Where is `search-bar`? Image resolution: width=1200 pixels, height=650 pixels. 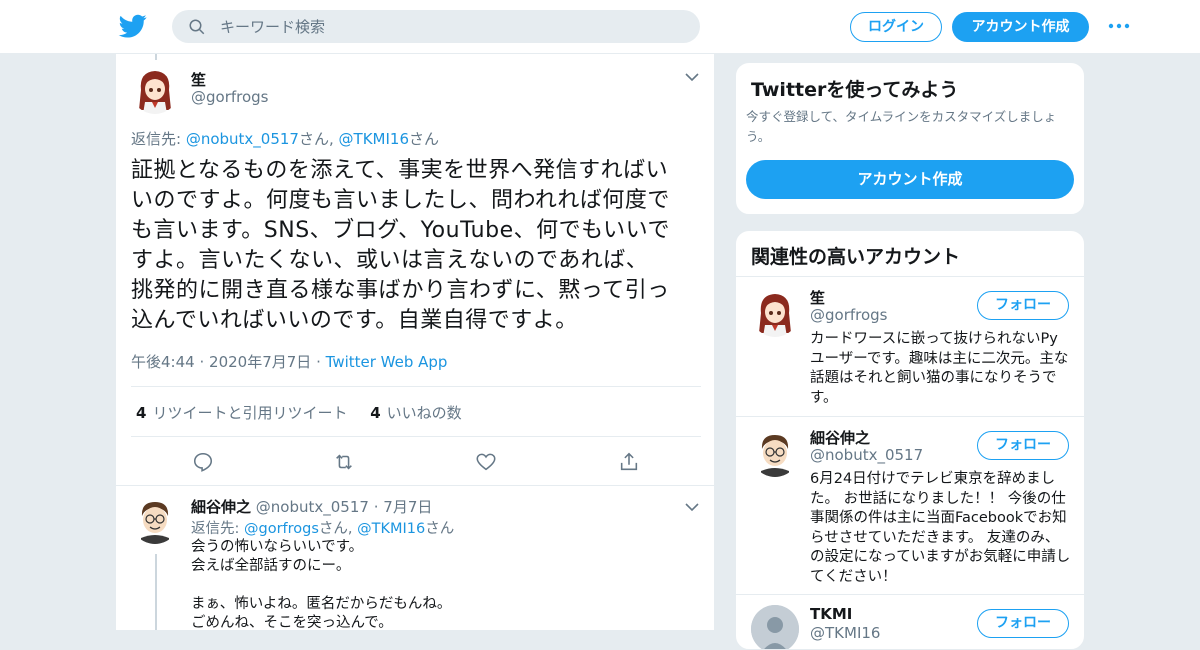 search-bar is located at coordinates (436, 26).